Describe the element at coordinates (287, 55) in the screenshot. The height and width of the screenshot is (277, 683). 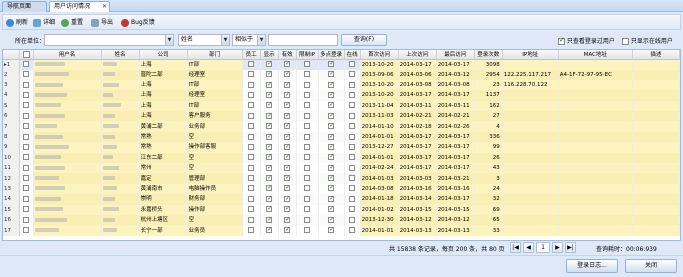
I see `column-header: 有效` at that location.